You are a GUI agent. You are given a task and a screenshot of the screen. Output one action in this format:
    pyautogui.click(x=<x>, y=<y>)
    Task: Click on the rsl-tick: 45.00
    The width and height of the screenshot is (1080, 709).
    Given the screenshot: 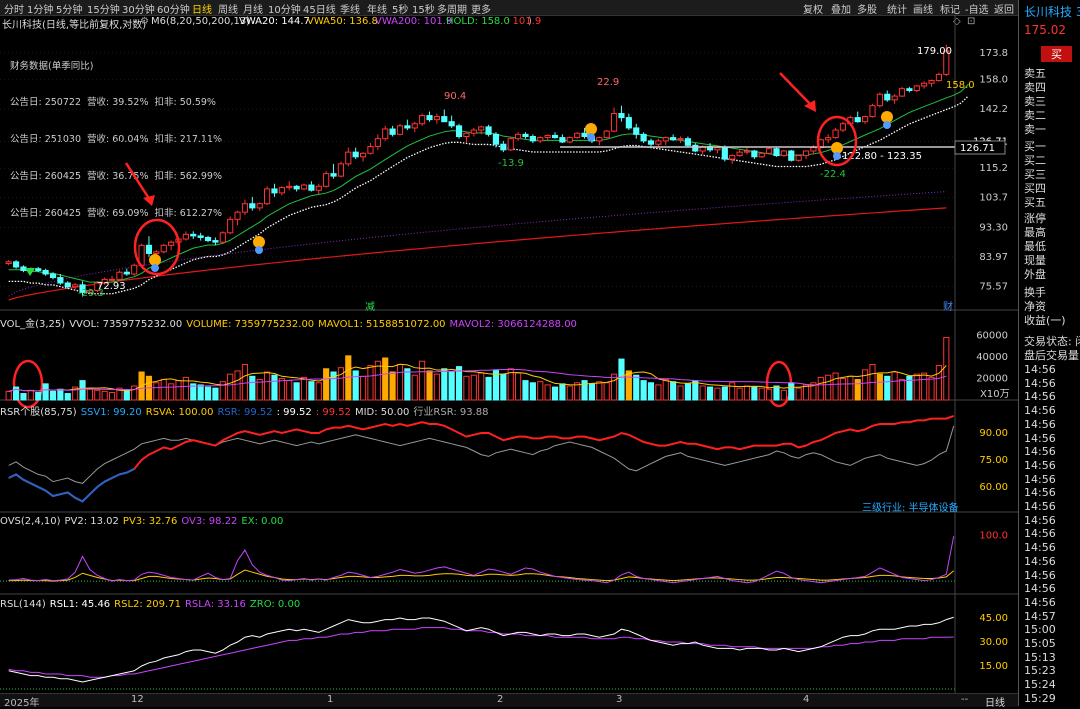 What is the action you would take?
    pyautogui.click(x=993, y=618)
    